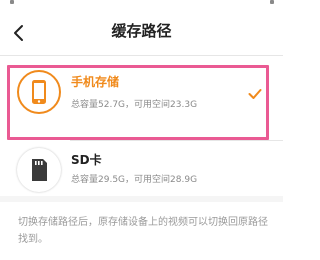 This screenshot has width=320, height=260. What do you see at coordinates (272, 2) in the screenshot?
I see `status-indicator-right` at bounding box center [272, 2].